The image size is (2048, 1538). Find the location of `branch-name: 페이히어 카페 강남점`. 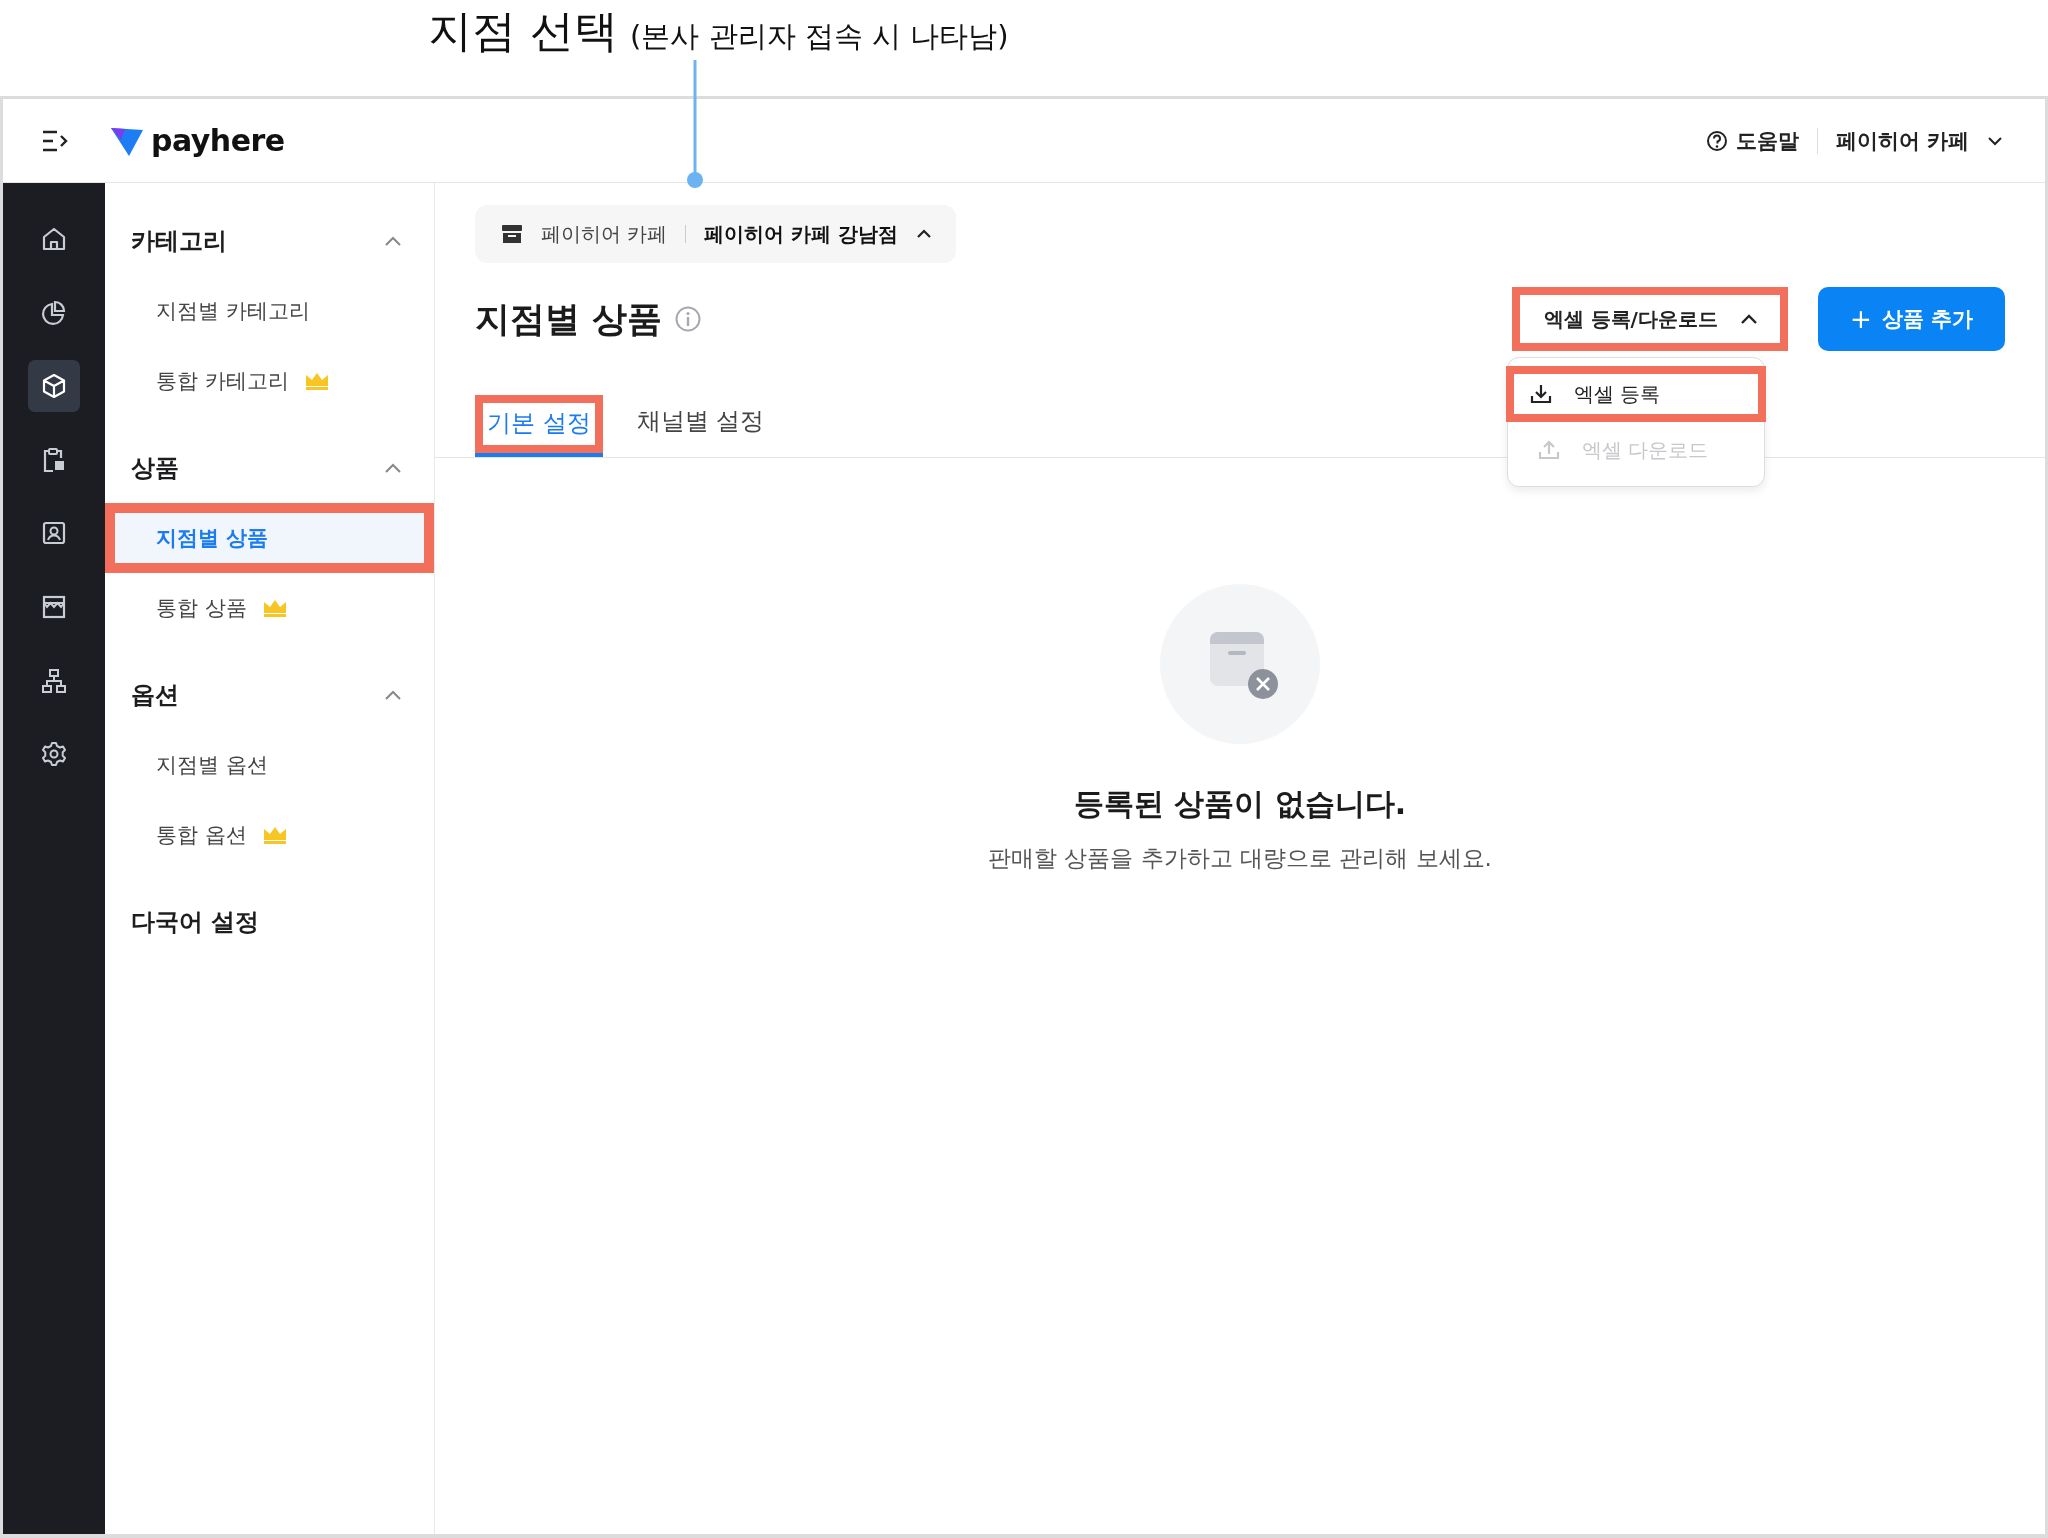

branch-name: 페이히어 카페 강남점 is located at coordinates (801, 234).